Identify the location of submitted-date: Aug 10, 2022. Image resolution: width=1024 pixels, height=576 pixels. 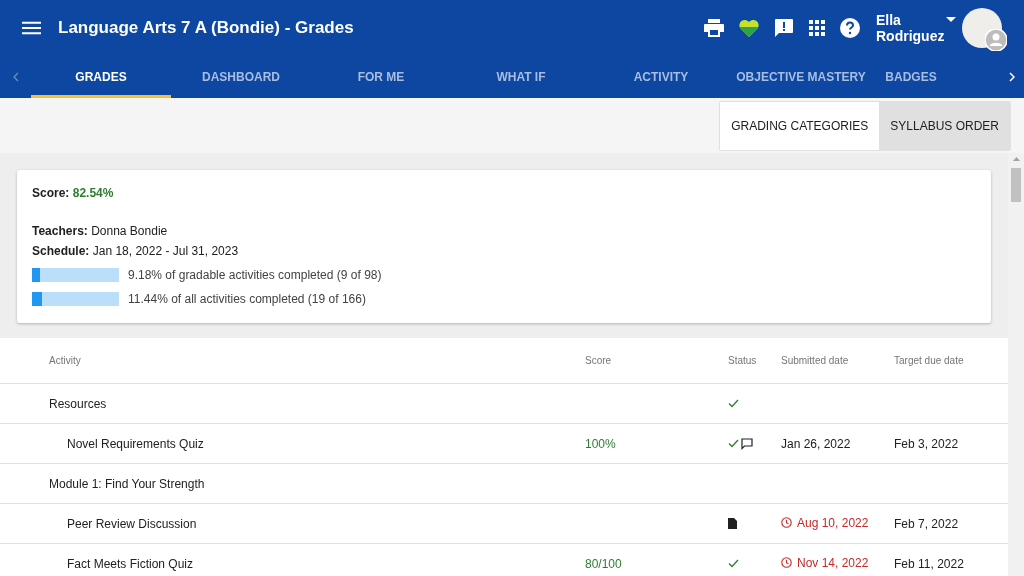
(825, 522).